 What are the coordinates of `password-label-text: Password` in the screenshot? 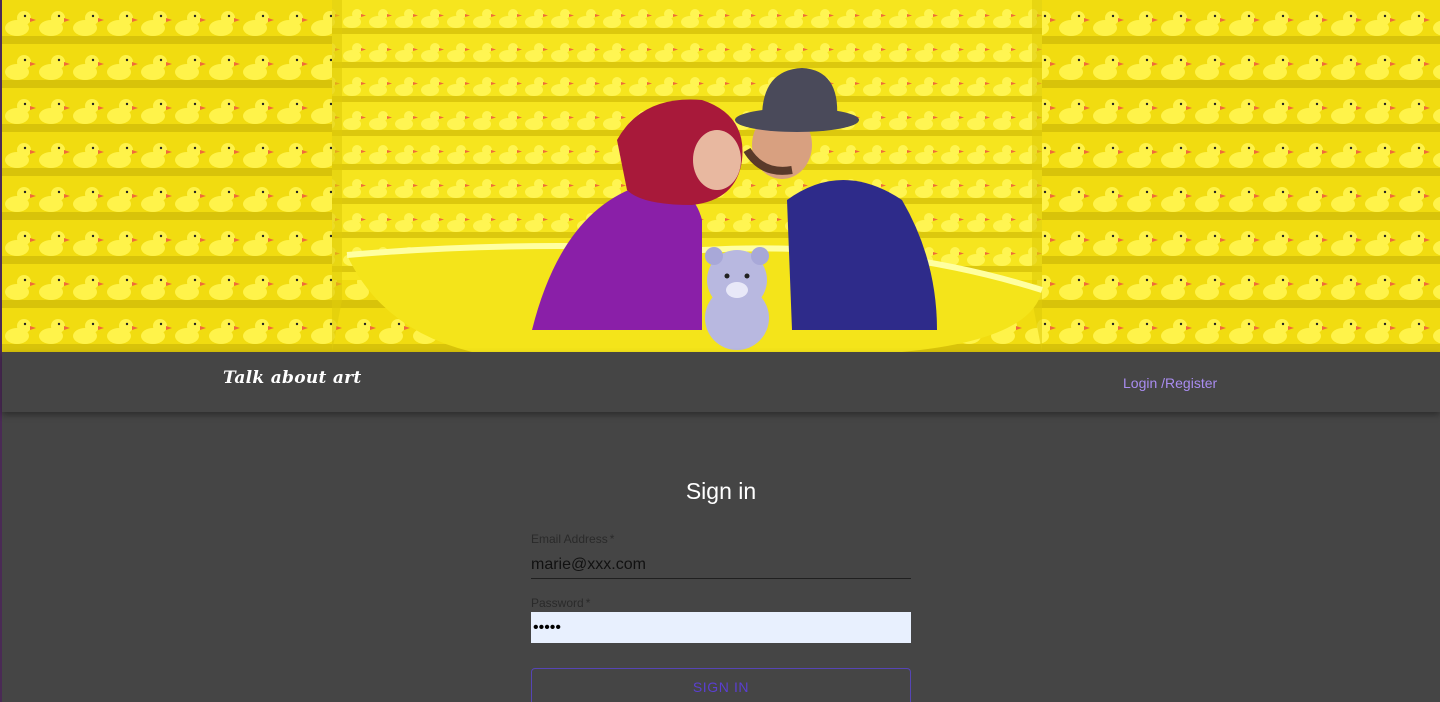 It's located at (557, 603).